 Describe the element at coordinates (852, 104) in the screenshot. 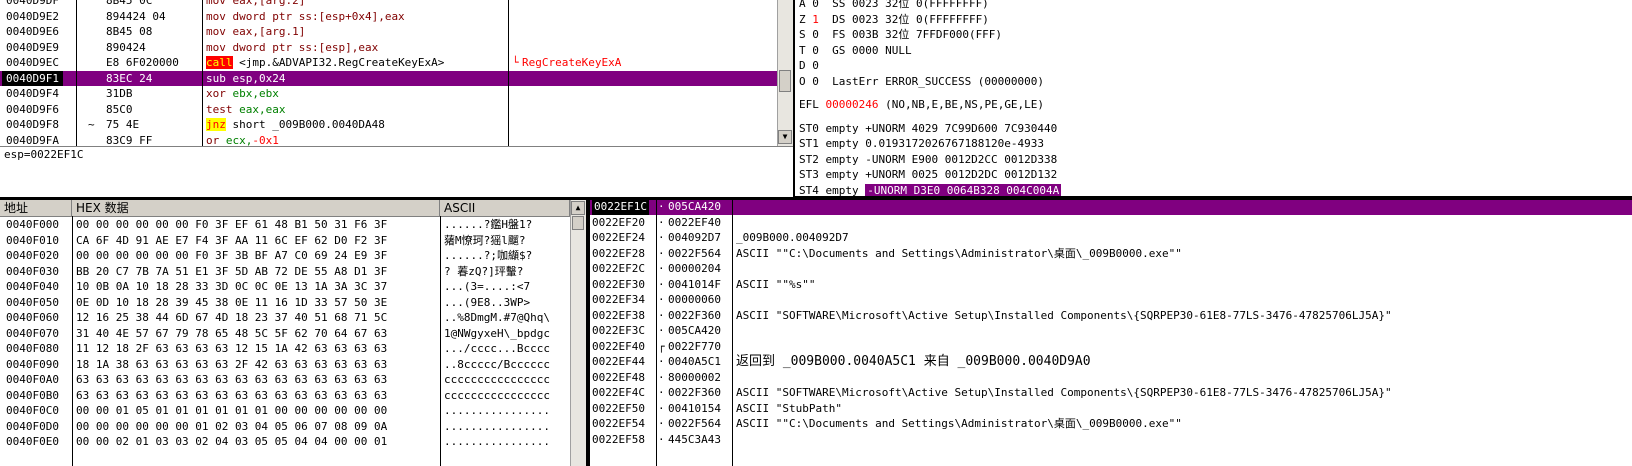

I see `efl-value: 00000246` at that location.